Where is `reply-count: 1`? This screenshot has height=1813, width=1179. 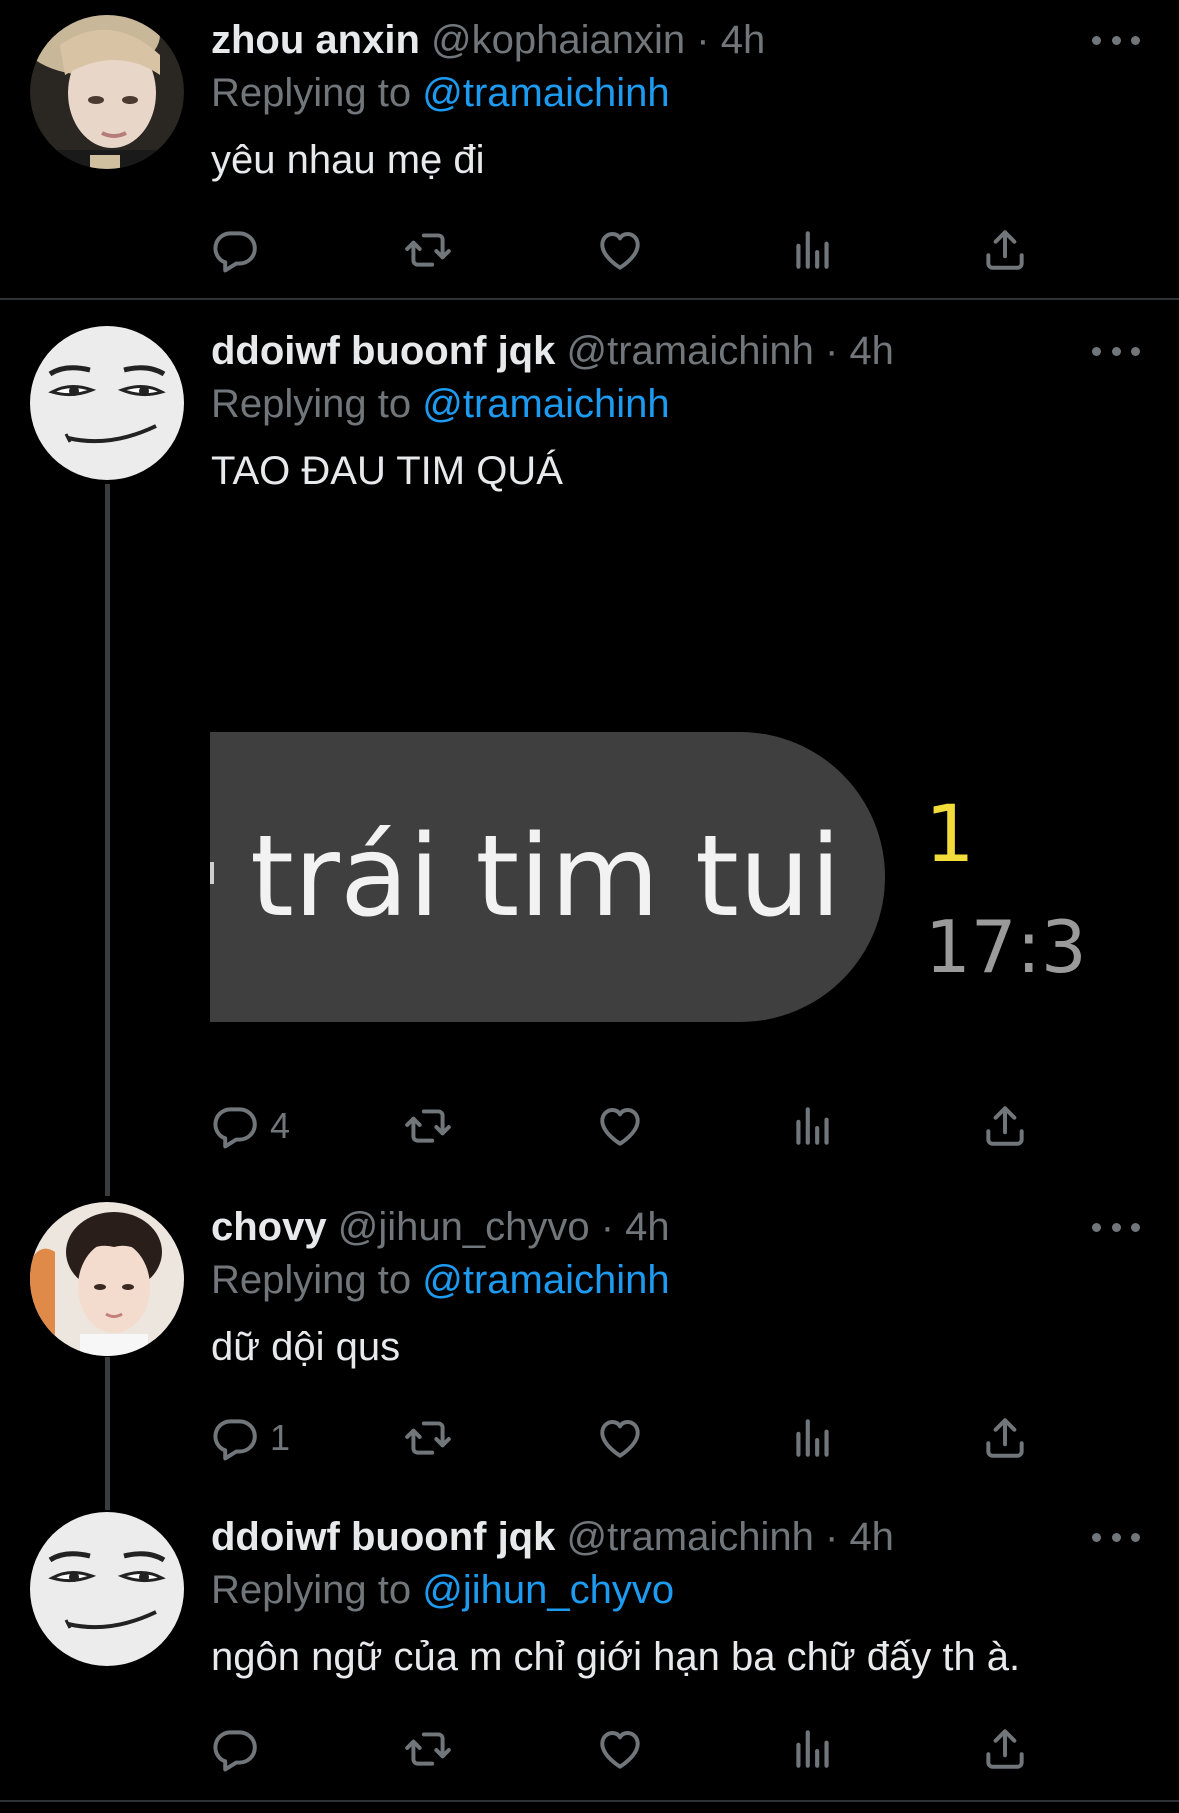 reply-count: 1 is located at coordinates (280, 1437).